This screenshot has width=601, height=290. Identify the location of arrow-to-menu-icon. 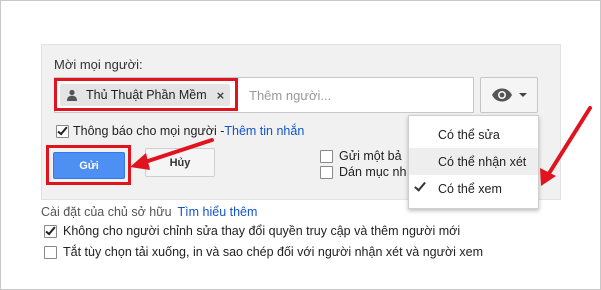
(566, 146).